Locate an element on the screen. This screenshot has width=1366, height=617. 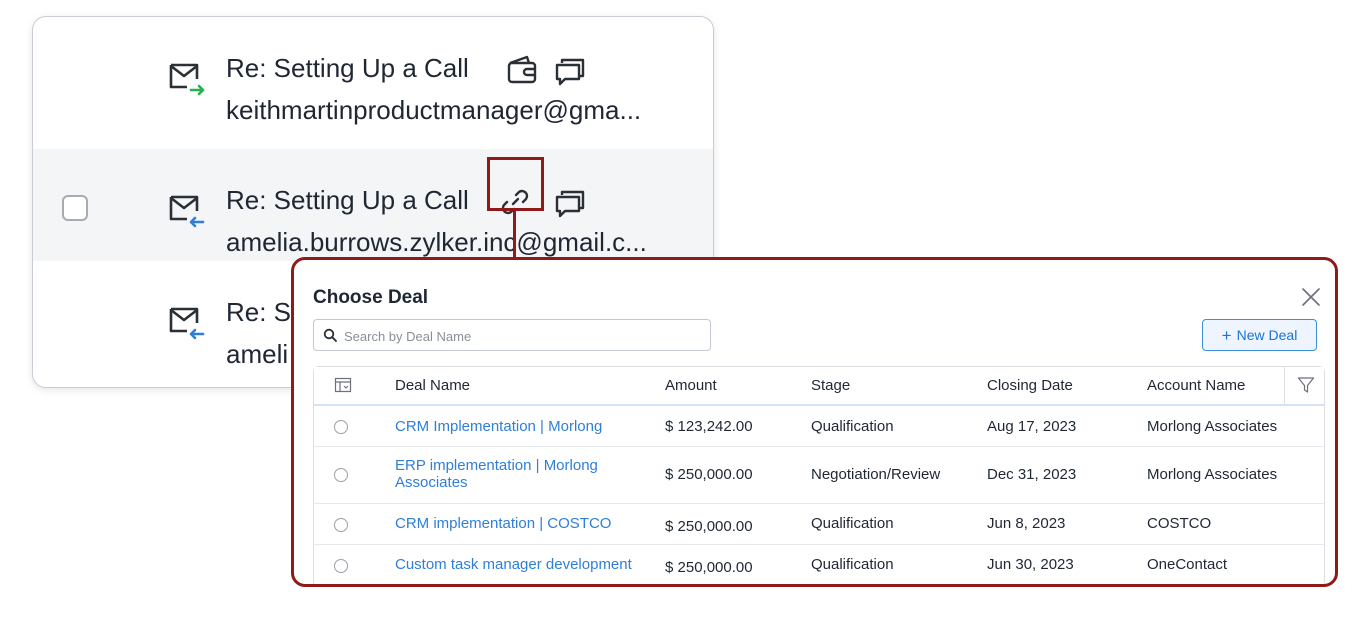
column-header-amount: Amount is located at coordinates (691, 385).